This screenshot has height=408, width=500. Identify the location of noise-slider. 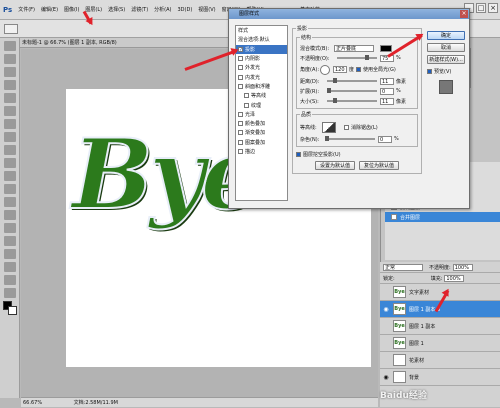
(350, 138).